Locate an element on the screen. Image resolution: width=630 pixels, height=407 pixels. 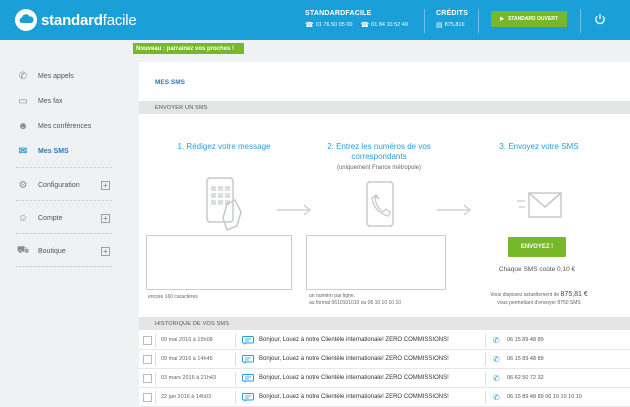
smartphone-typing-icon is located at coordinates (224, 204).